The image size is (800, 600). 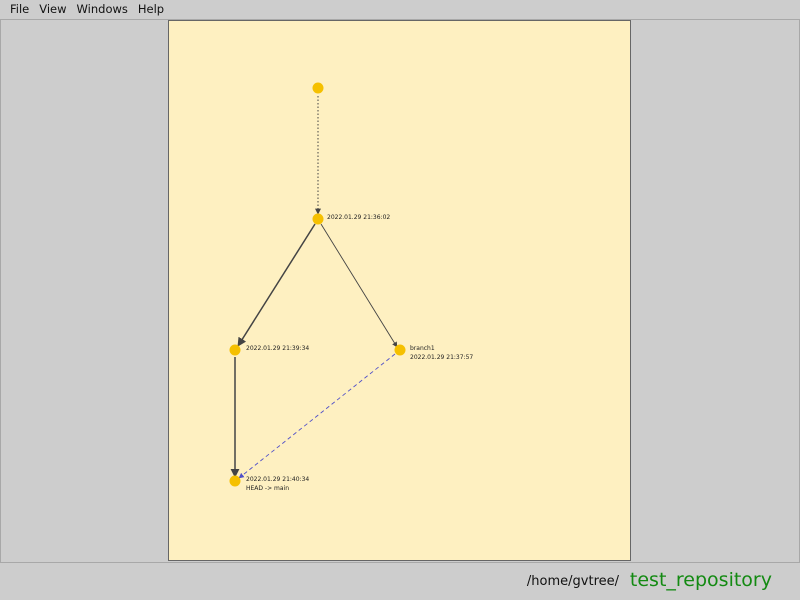 What do you see at coordinates (277, 479) in the screenshot?
I see `commit-label-c4-date: 2022.01.29 21:40:34` at bounding box center [277, 479].